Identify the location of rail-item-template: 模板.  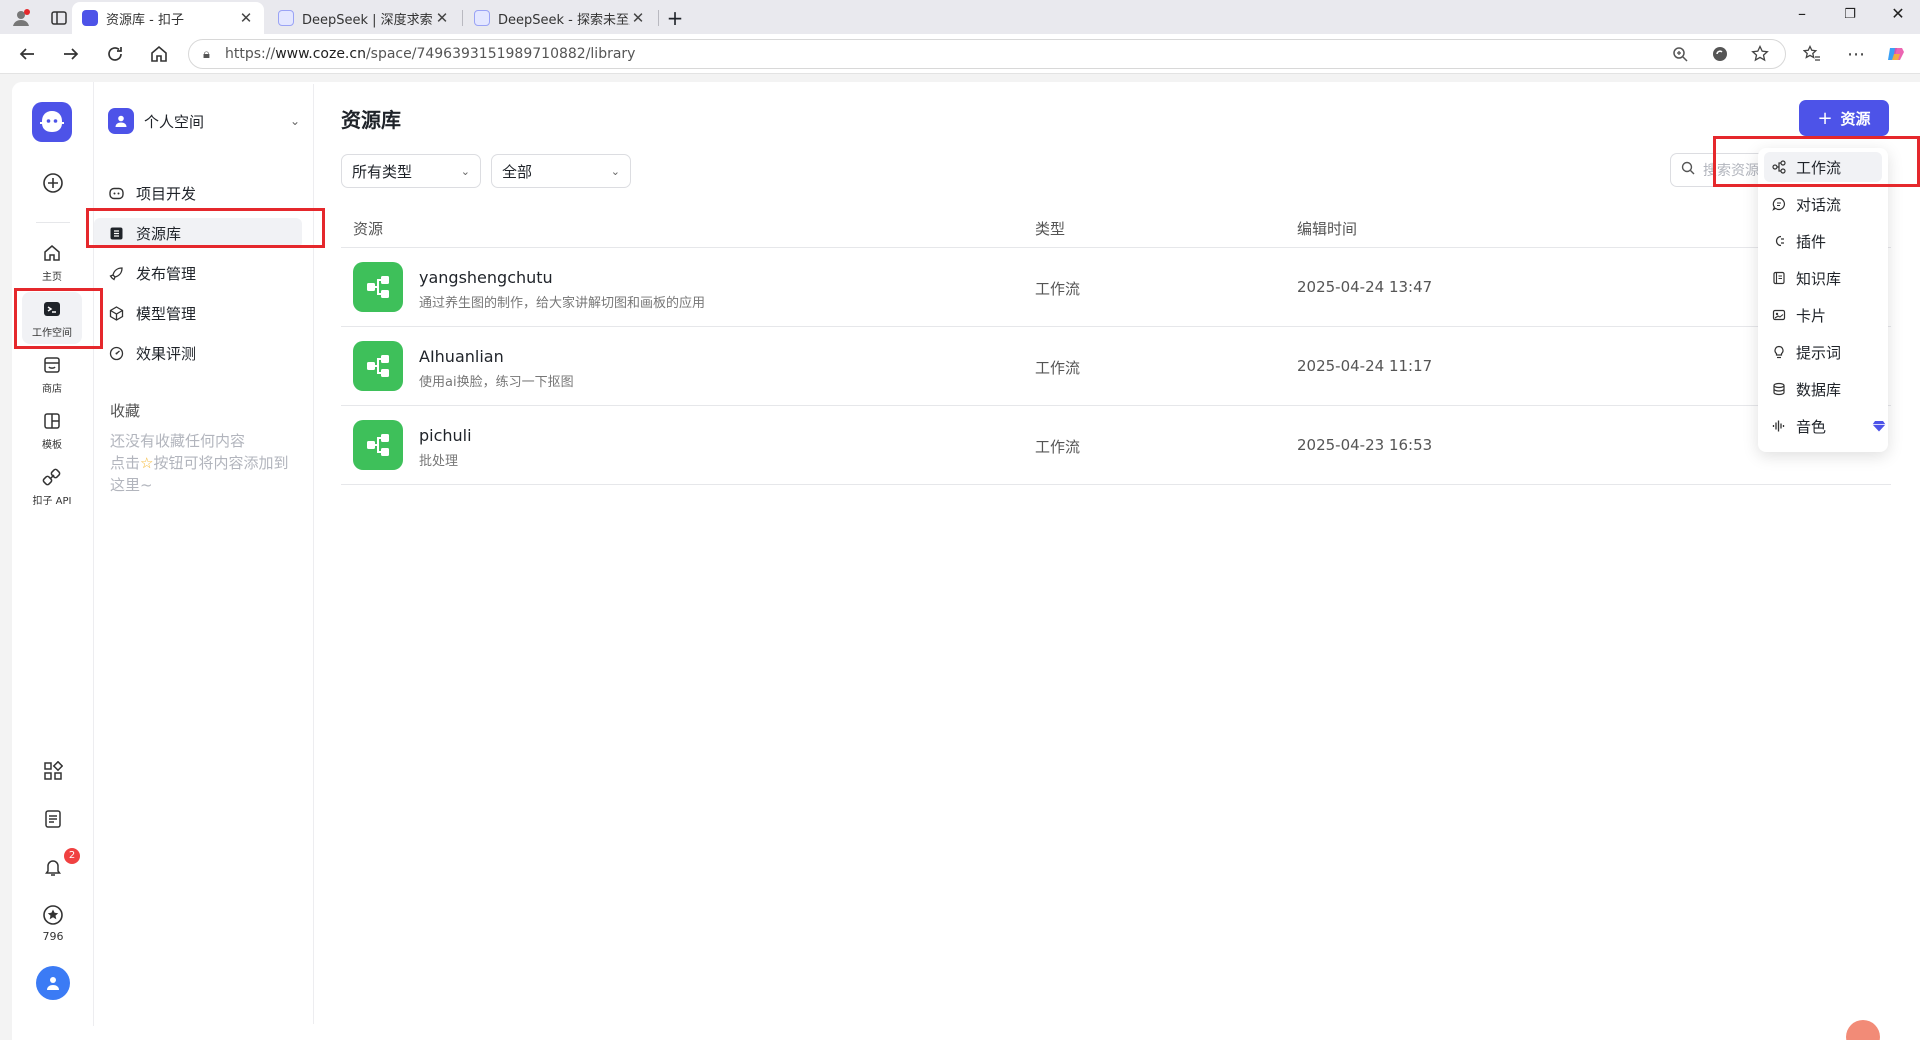
(52, 430).